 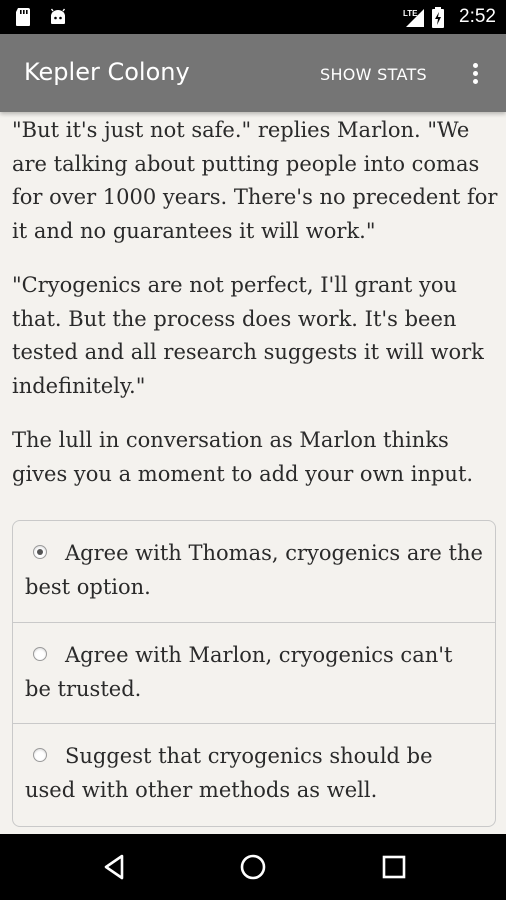 I want to click on recents-icon, so click(x=394, y=867).